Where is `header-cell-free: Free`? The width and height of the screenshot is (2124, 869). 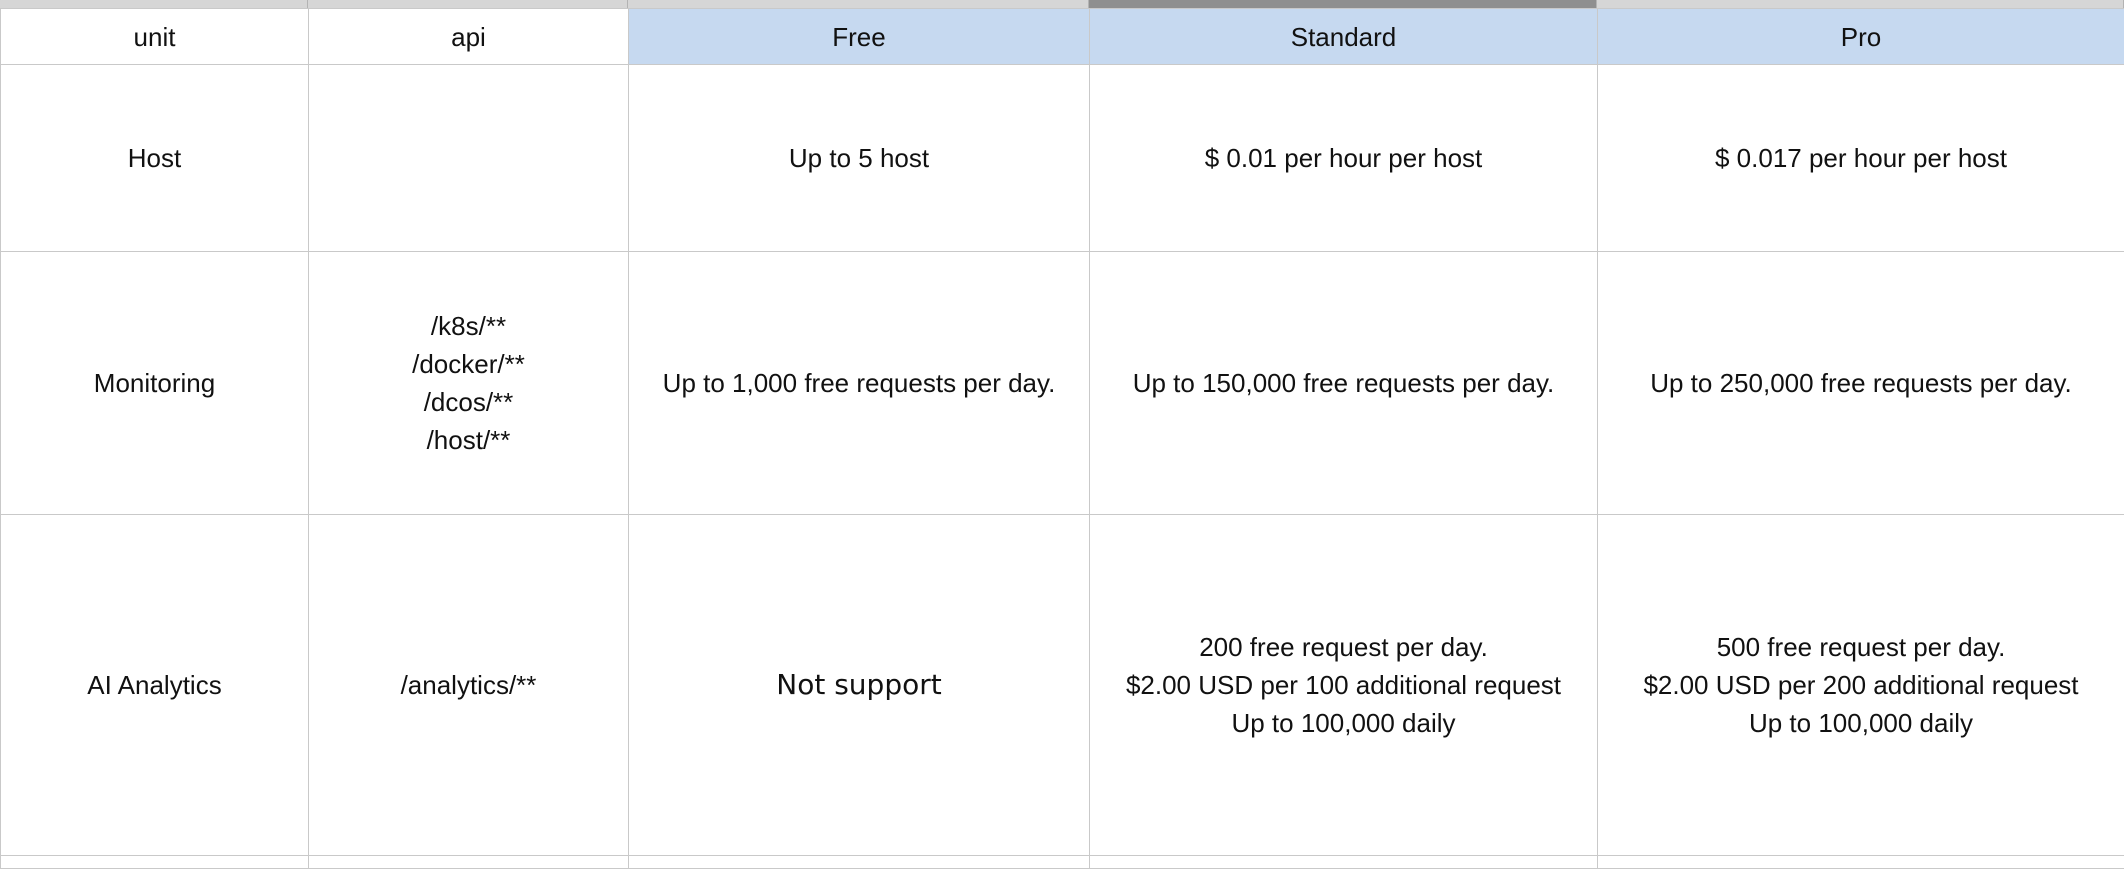
header-cell-free: Free is located at coordinates (859, 37).